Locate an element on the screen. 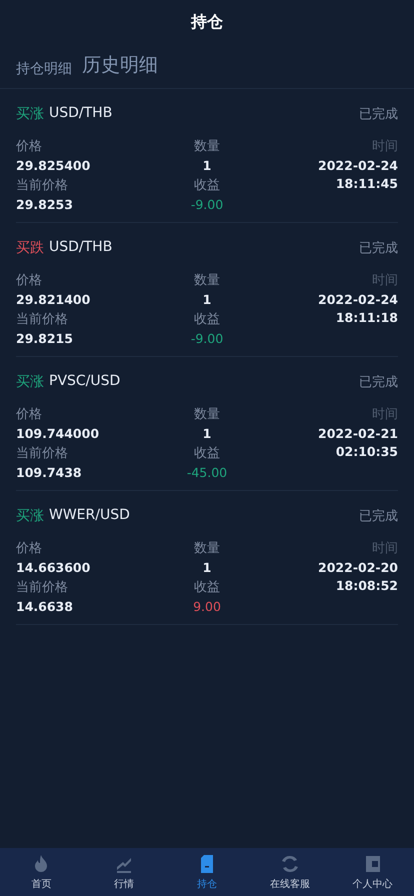 The image size is (414, 896). current-price-value: 109.7438 is located at coordinates (49, 472).